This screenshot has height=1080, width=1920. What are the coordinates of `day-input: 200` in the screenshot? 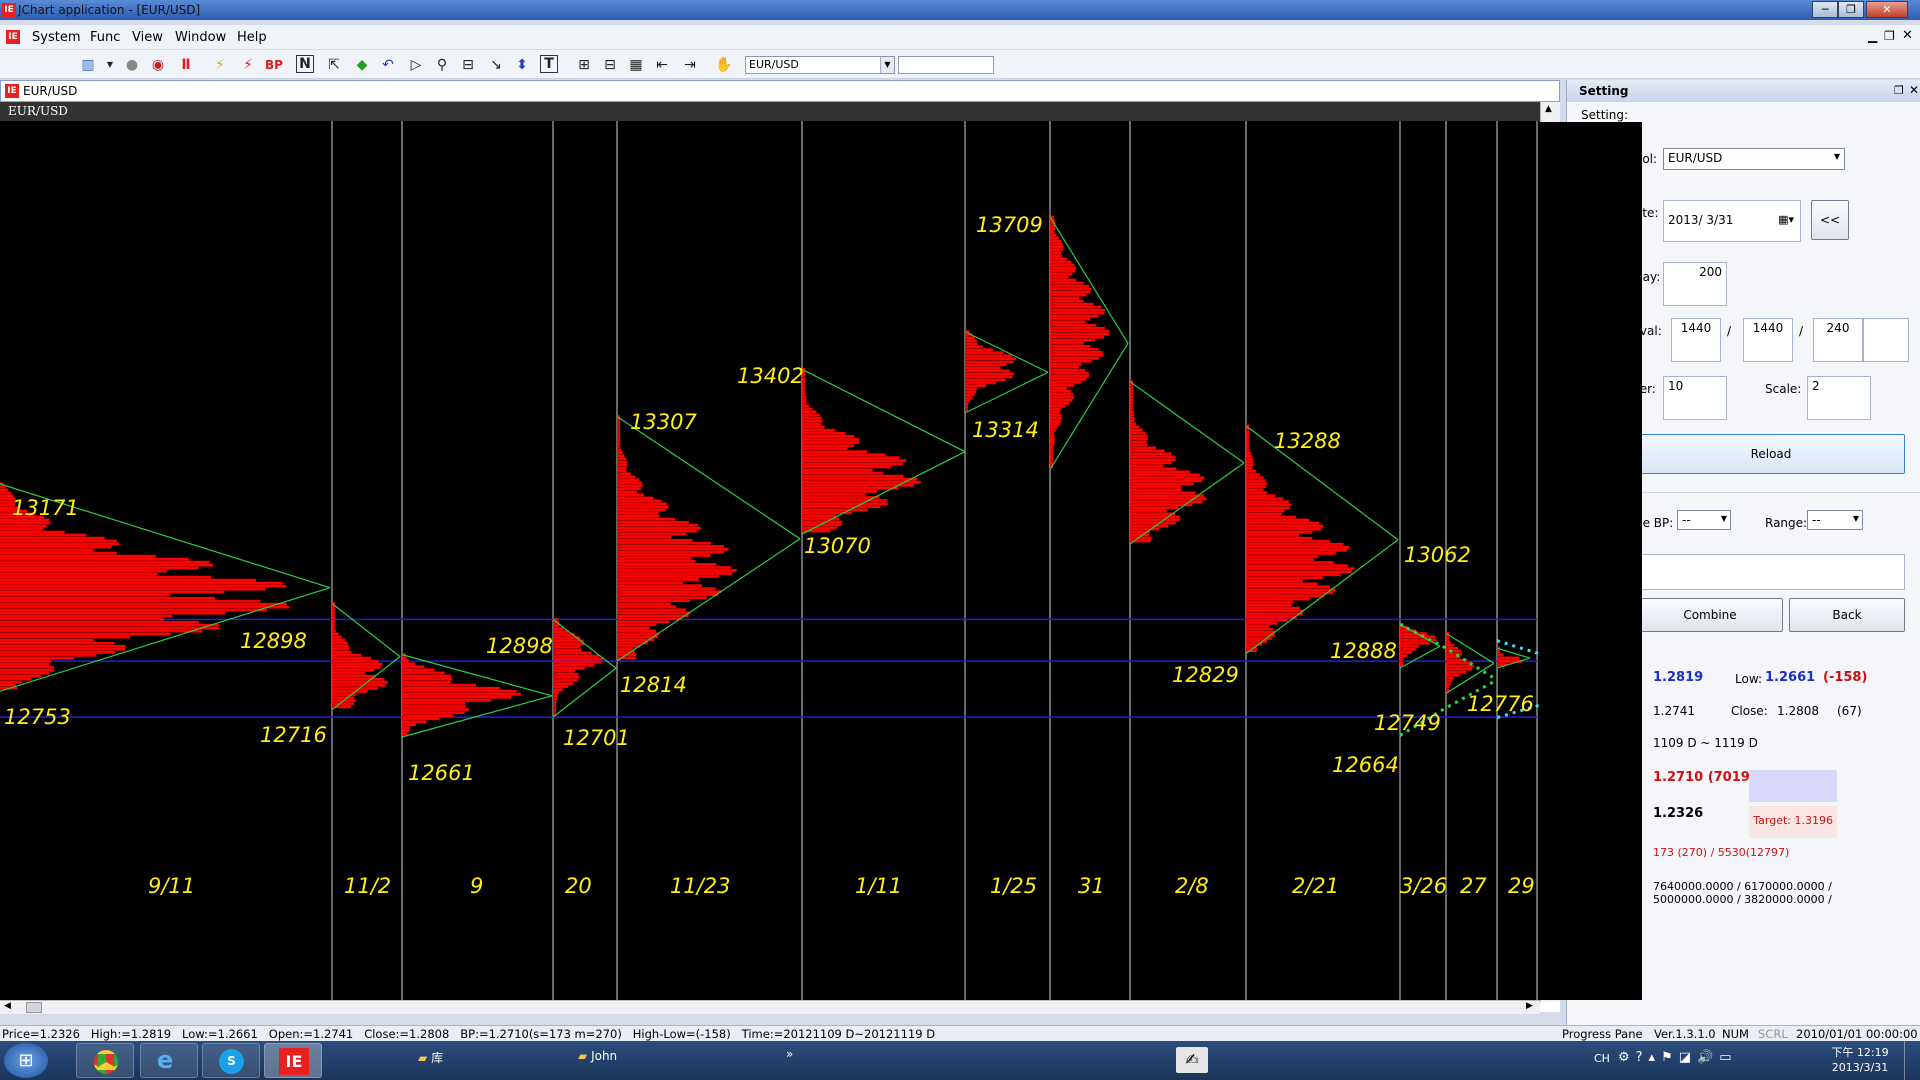 It's located at (1695, 284).